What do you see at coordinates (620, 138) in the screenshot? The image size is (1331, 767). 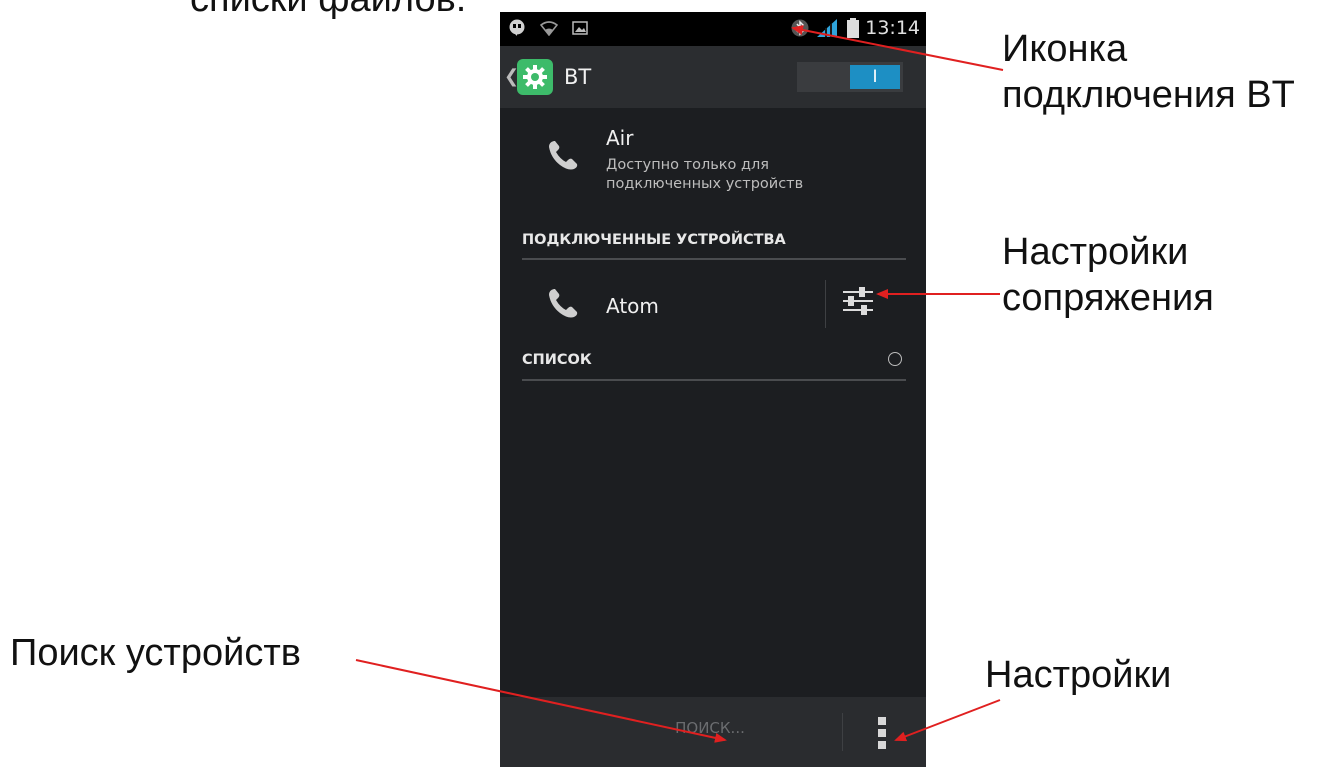 I see `device-name: Air` at bounding box center [620, 138].